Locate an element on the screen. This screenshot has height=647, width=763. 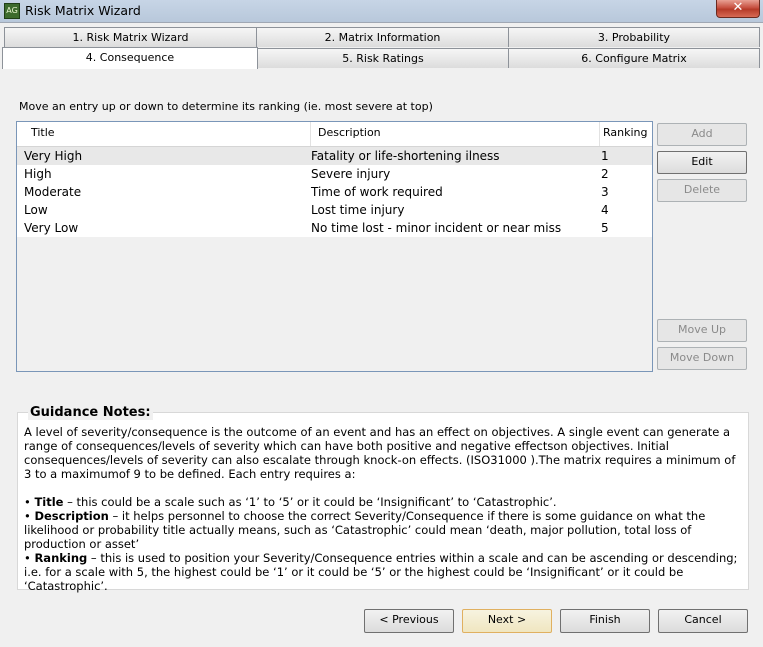
grid-row: Moderate Time of work required 3 is located at coordinates (334, 192).